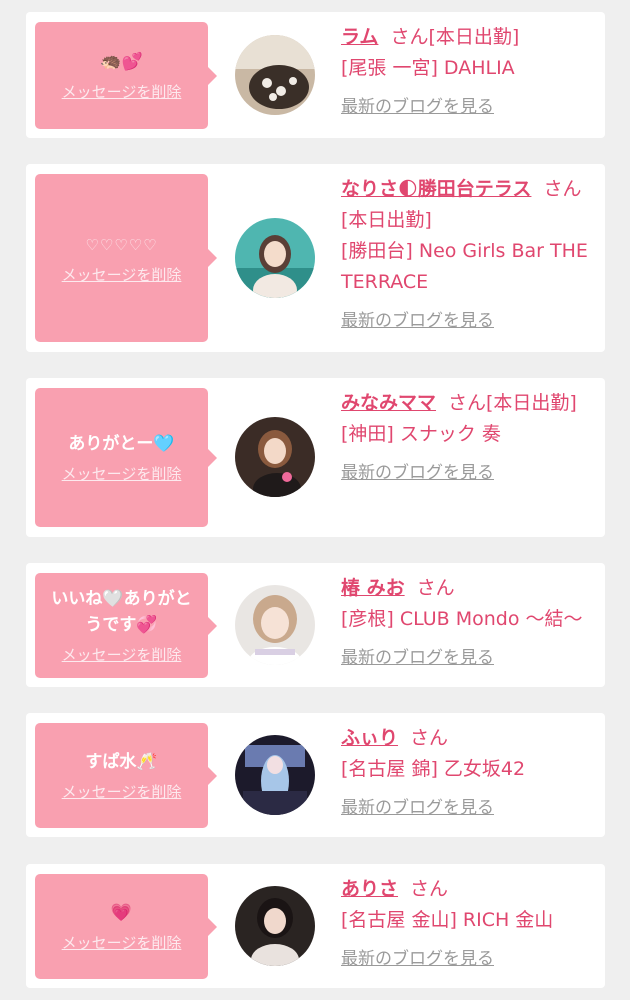  Describe the element at coordinates (121, 62) in the screenshot. I see `message-text: 🦔💕` at that location.